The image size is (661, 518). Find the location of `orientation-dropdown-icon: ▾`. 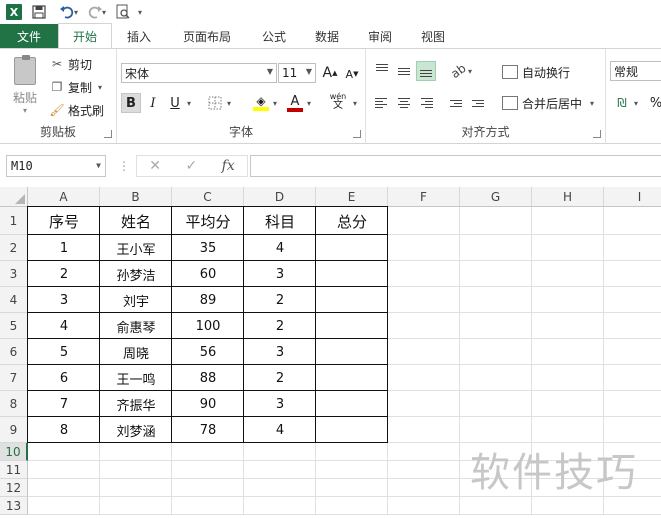

orientation-dropdown-icon: ▾ is located at coordinates (470, 71).